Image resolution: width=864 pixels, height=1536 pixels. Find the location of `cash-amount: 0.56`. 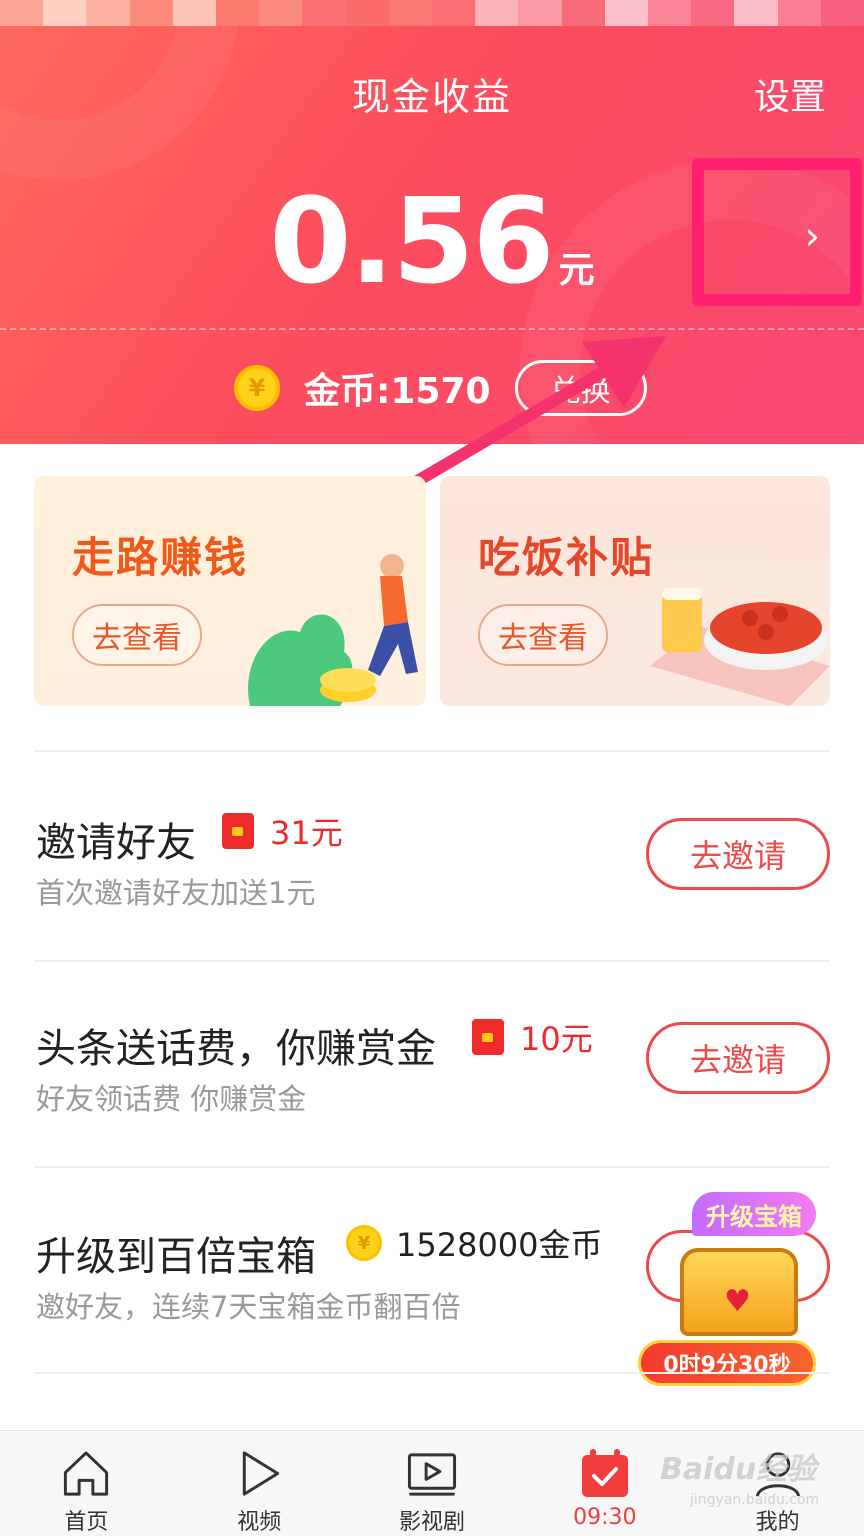

cash-amount: 0.56 is located at coordinates (411, 241).